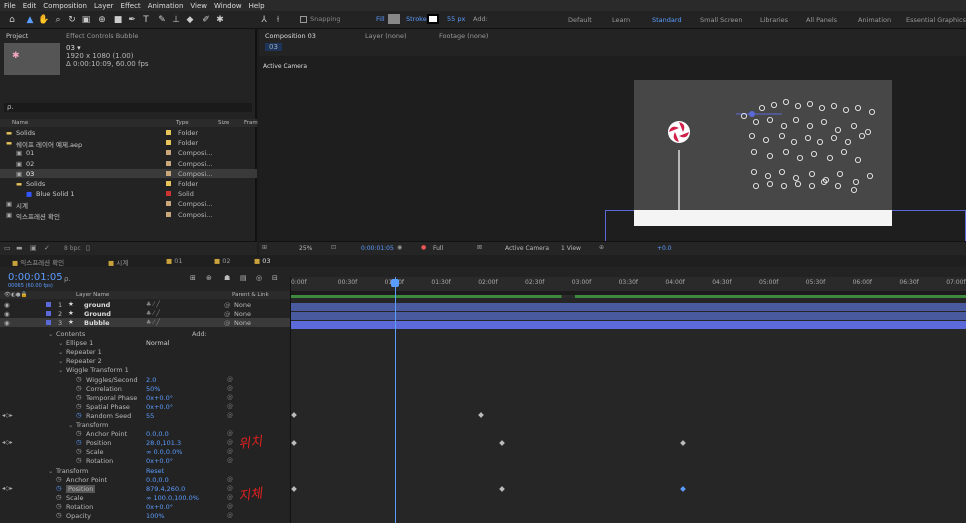 Image resolution: width=966 pixels, height=523 pixels. What do you see at coordinates (58, 20) in the screenshot?
I see `zoom-tool-icon: ⌕` at bounding box center [58, 20].